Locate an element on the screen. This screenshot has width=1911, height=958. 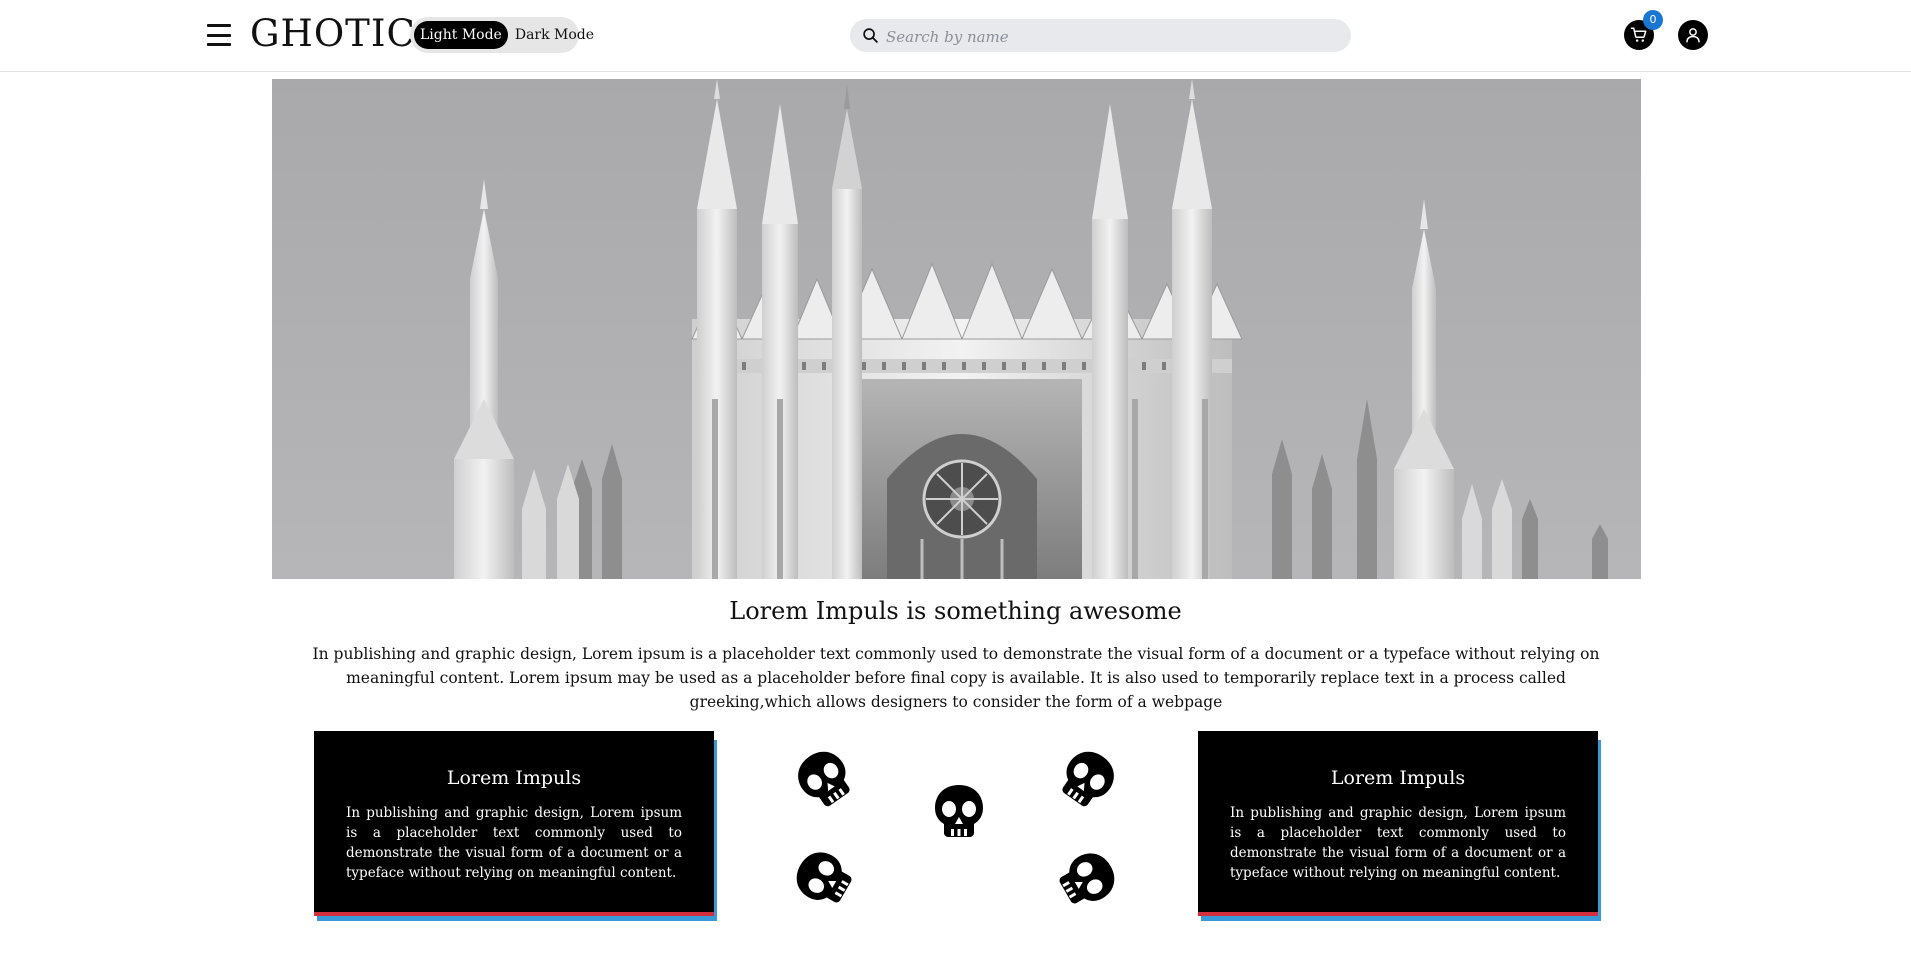
user-icon is located at coordinates (1693, 35).